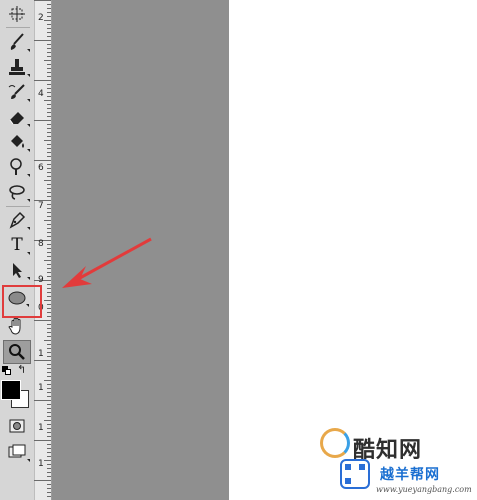  I want to click on ruler-label: 6, so click(41, 168).